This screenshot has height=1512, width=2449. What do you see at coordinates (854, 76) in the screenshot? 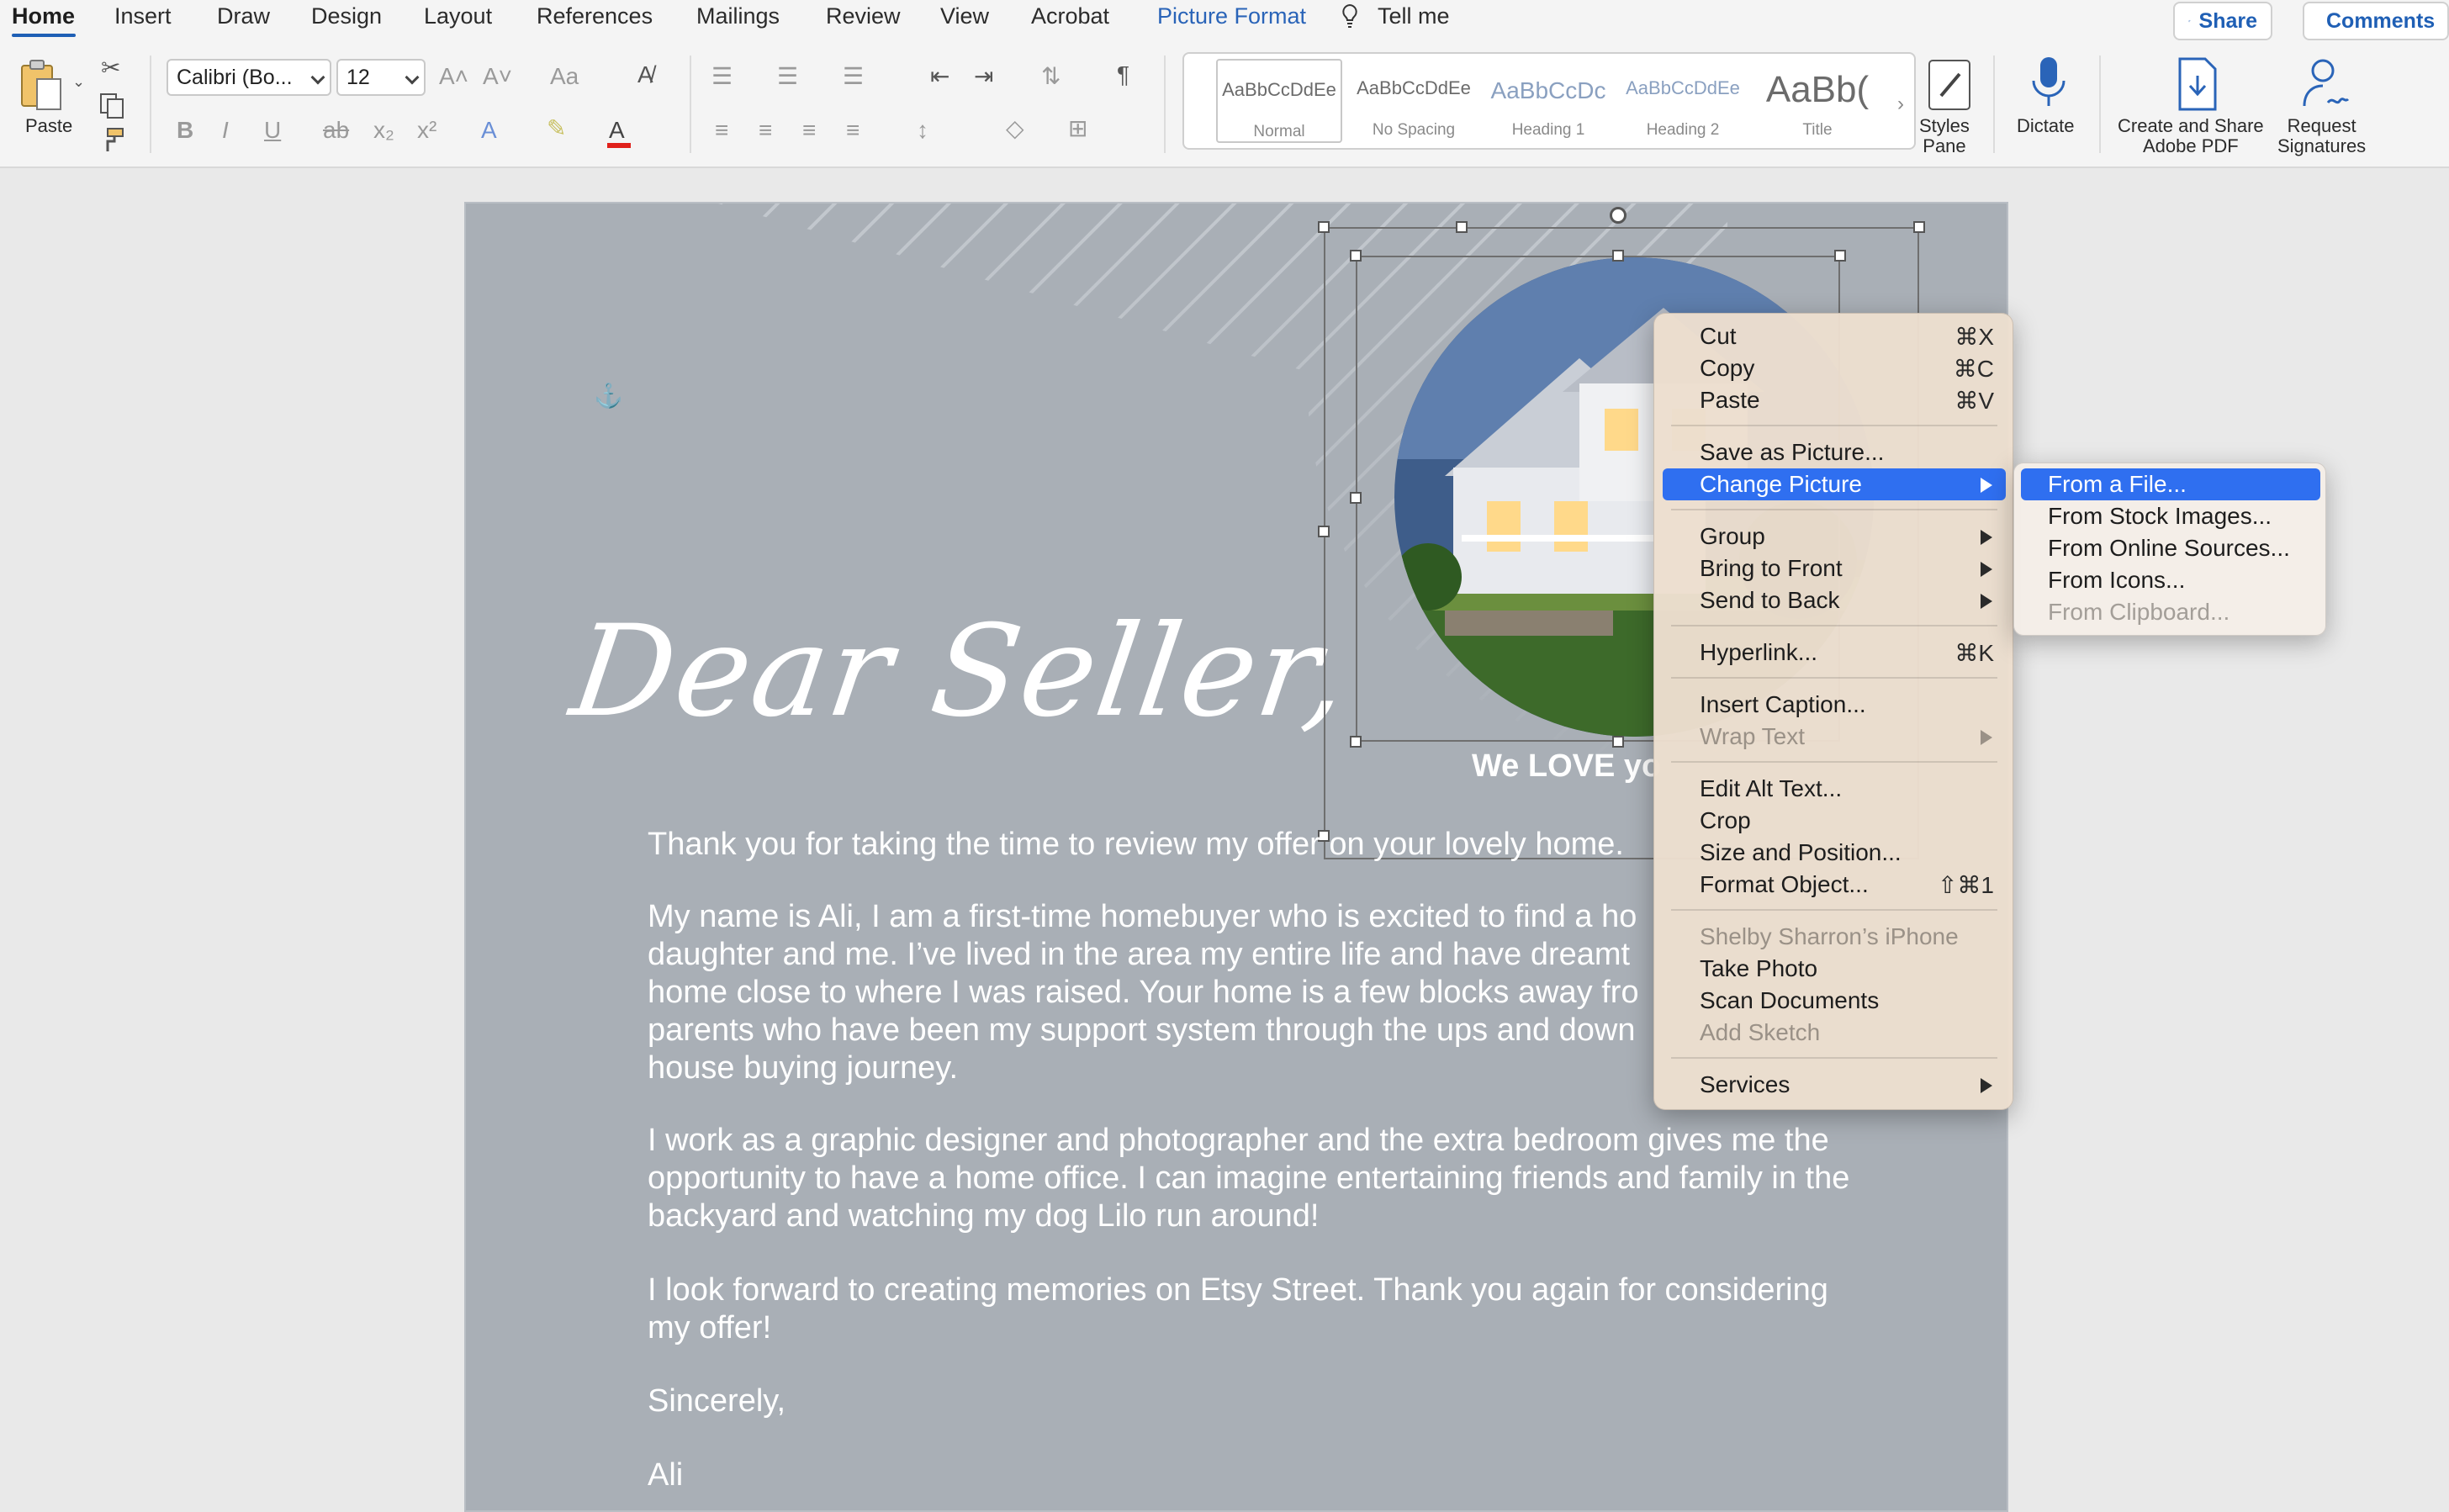
I see `multilevel-list-icon: ☰` at bounding box center [854, 76].